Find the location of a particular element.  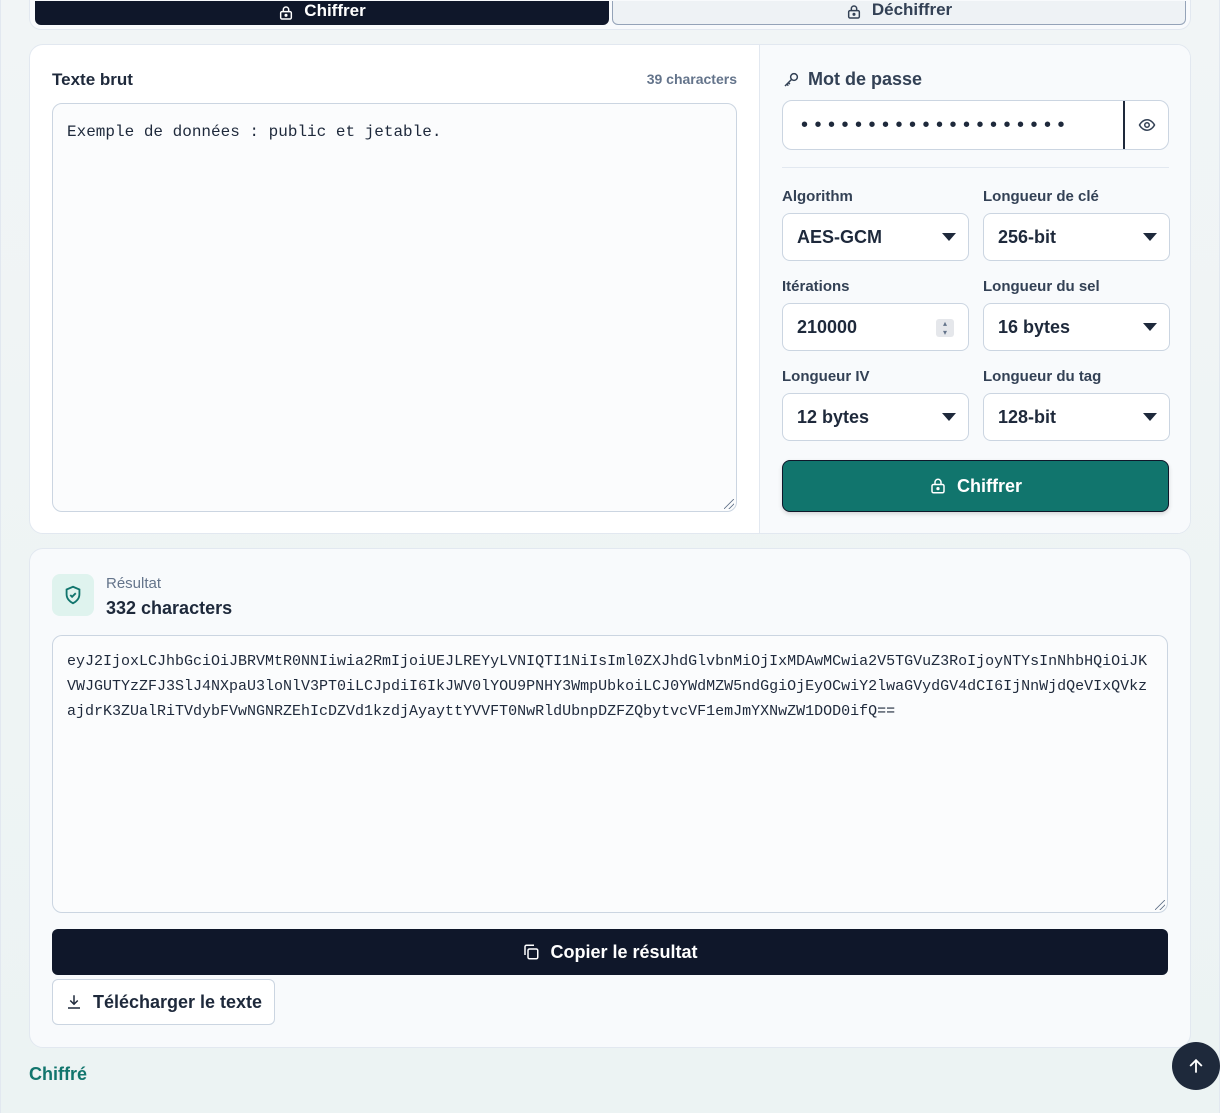

algorithm-label: Algorithm is located at coordinates (817, 196).